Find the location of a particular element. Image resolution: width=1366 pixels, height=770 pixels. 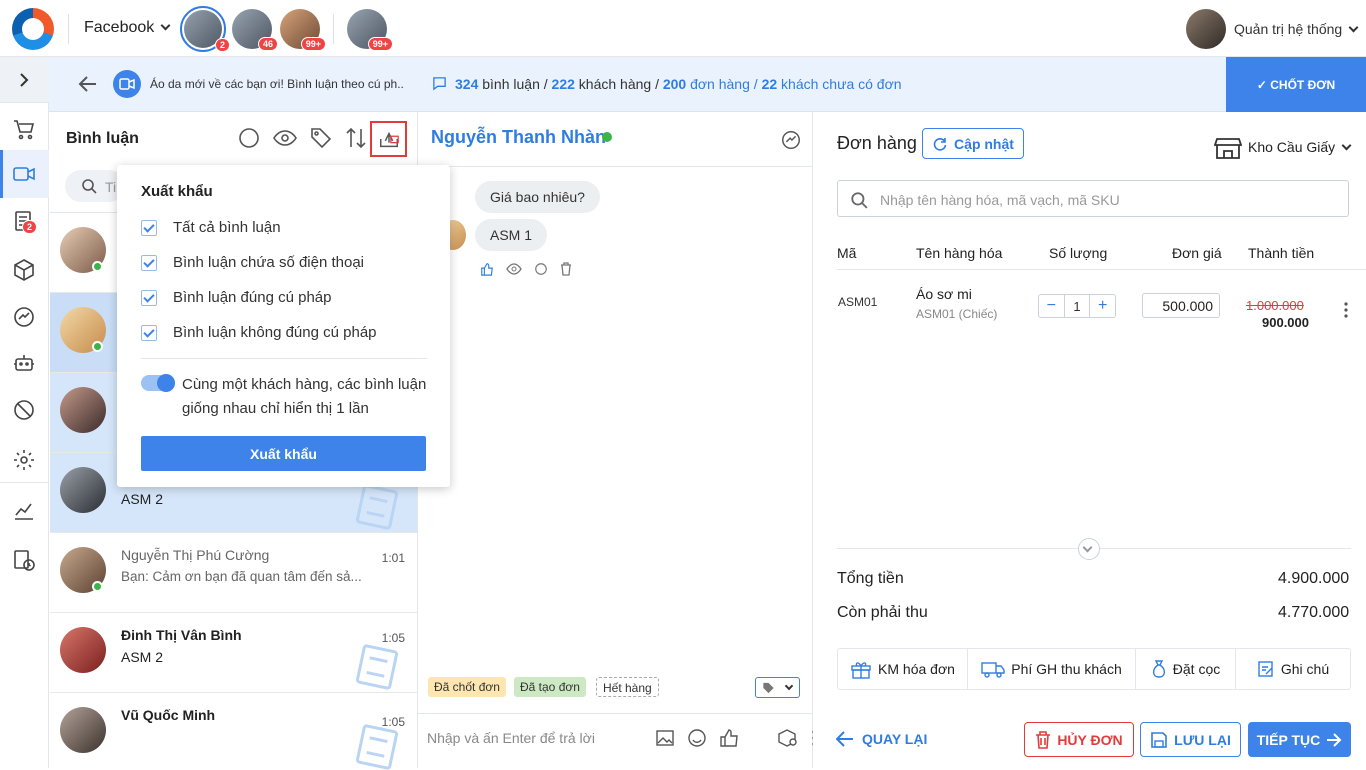

chat-bubble-icon is located at coordinates (249, 138).